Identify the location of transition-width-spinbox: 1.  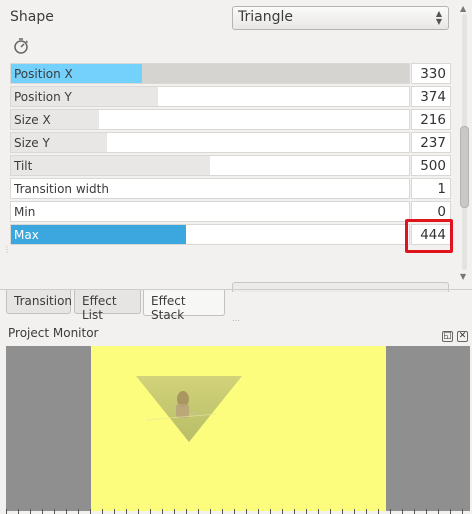
(431, 188).